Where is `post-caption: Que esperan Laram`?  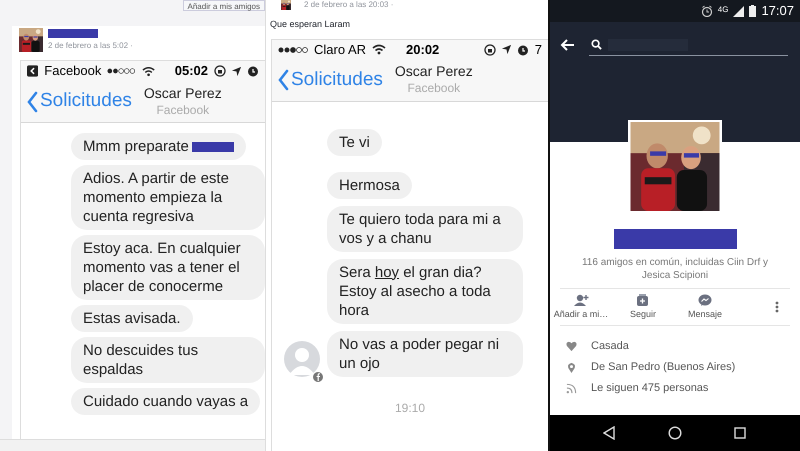 post-caption: Que esperan Laram is located at coordinates (310, 24).